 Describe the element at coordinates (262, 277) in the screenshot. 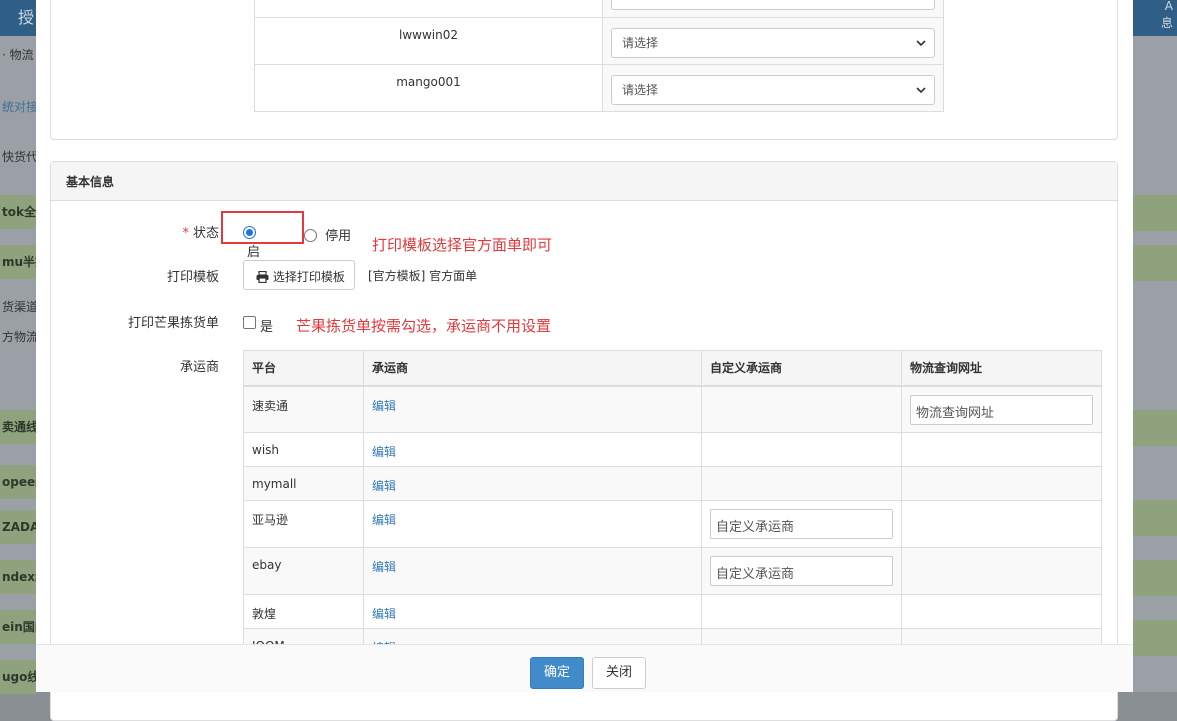

I see `printer-icon` at that location.